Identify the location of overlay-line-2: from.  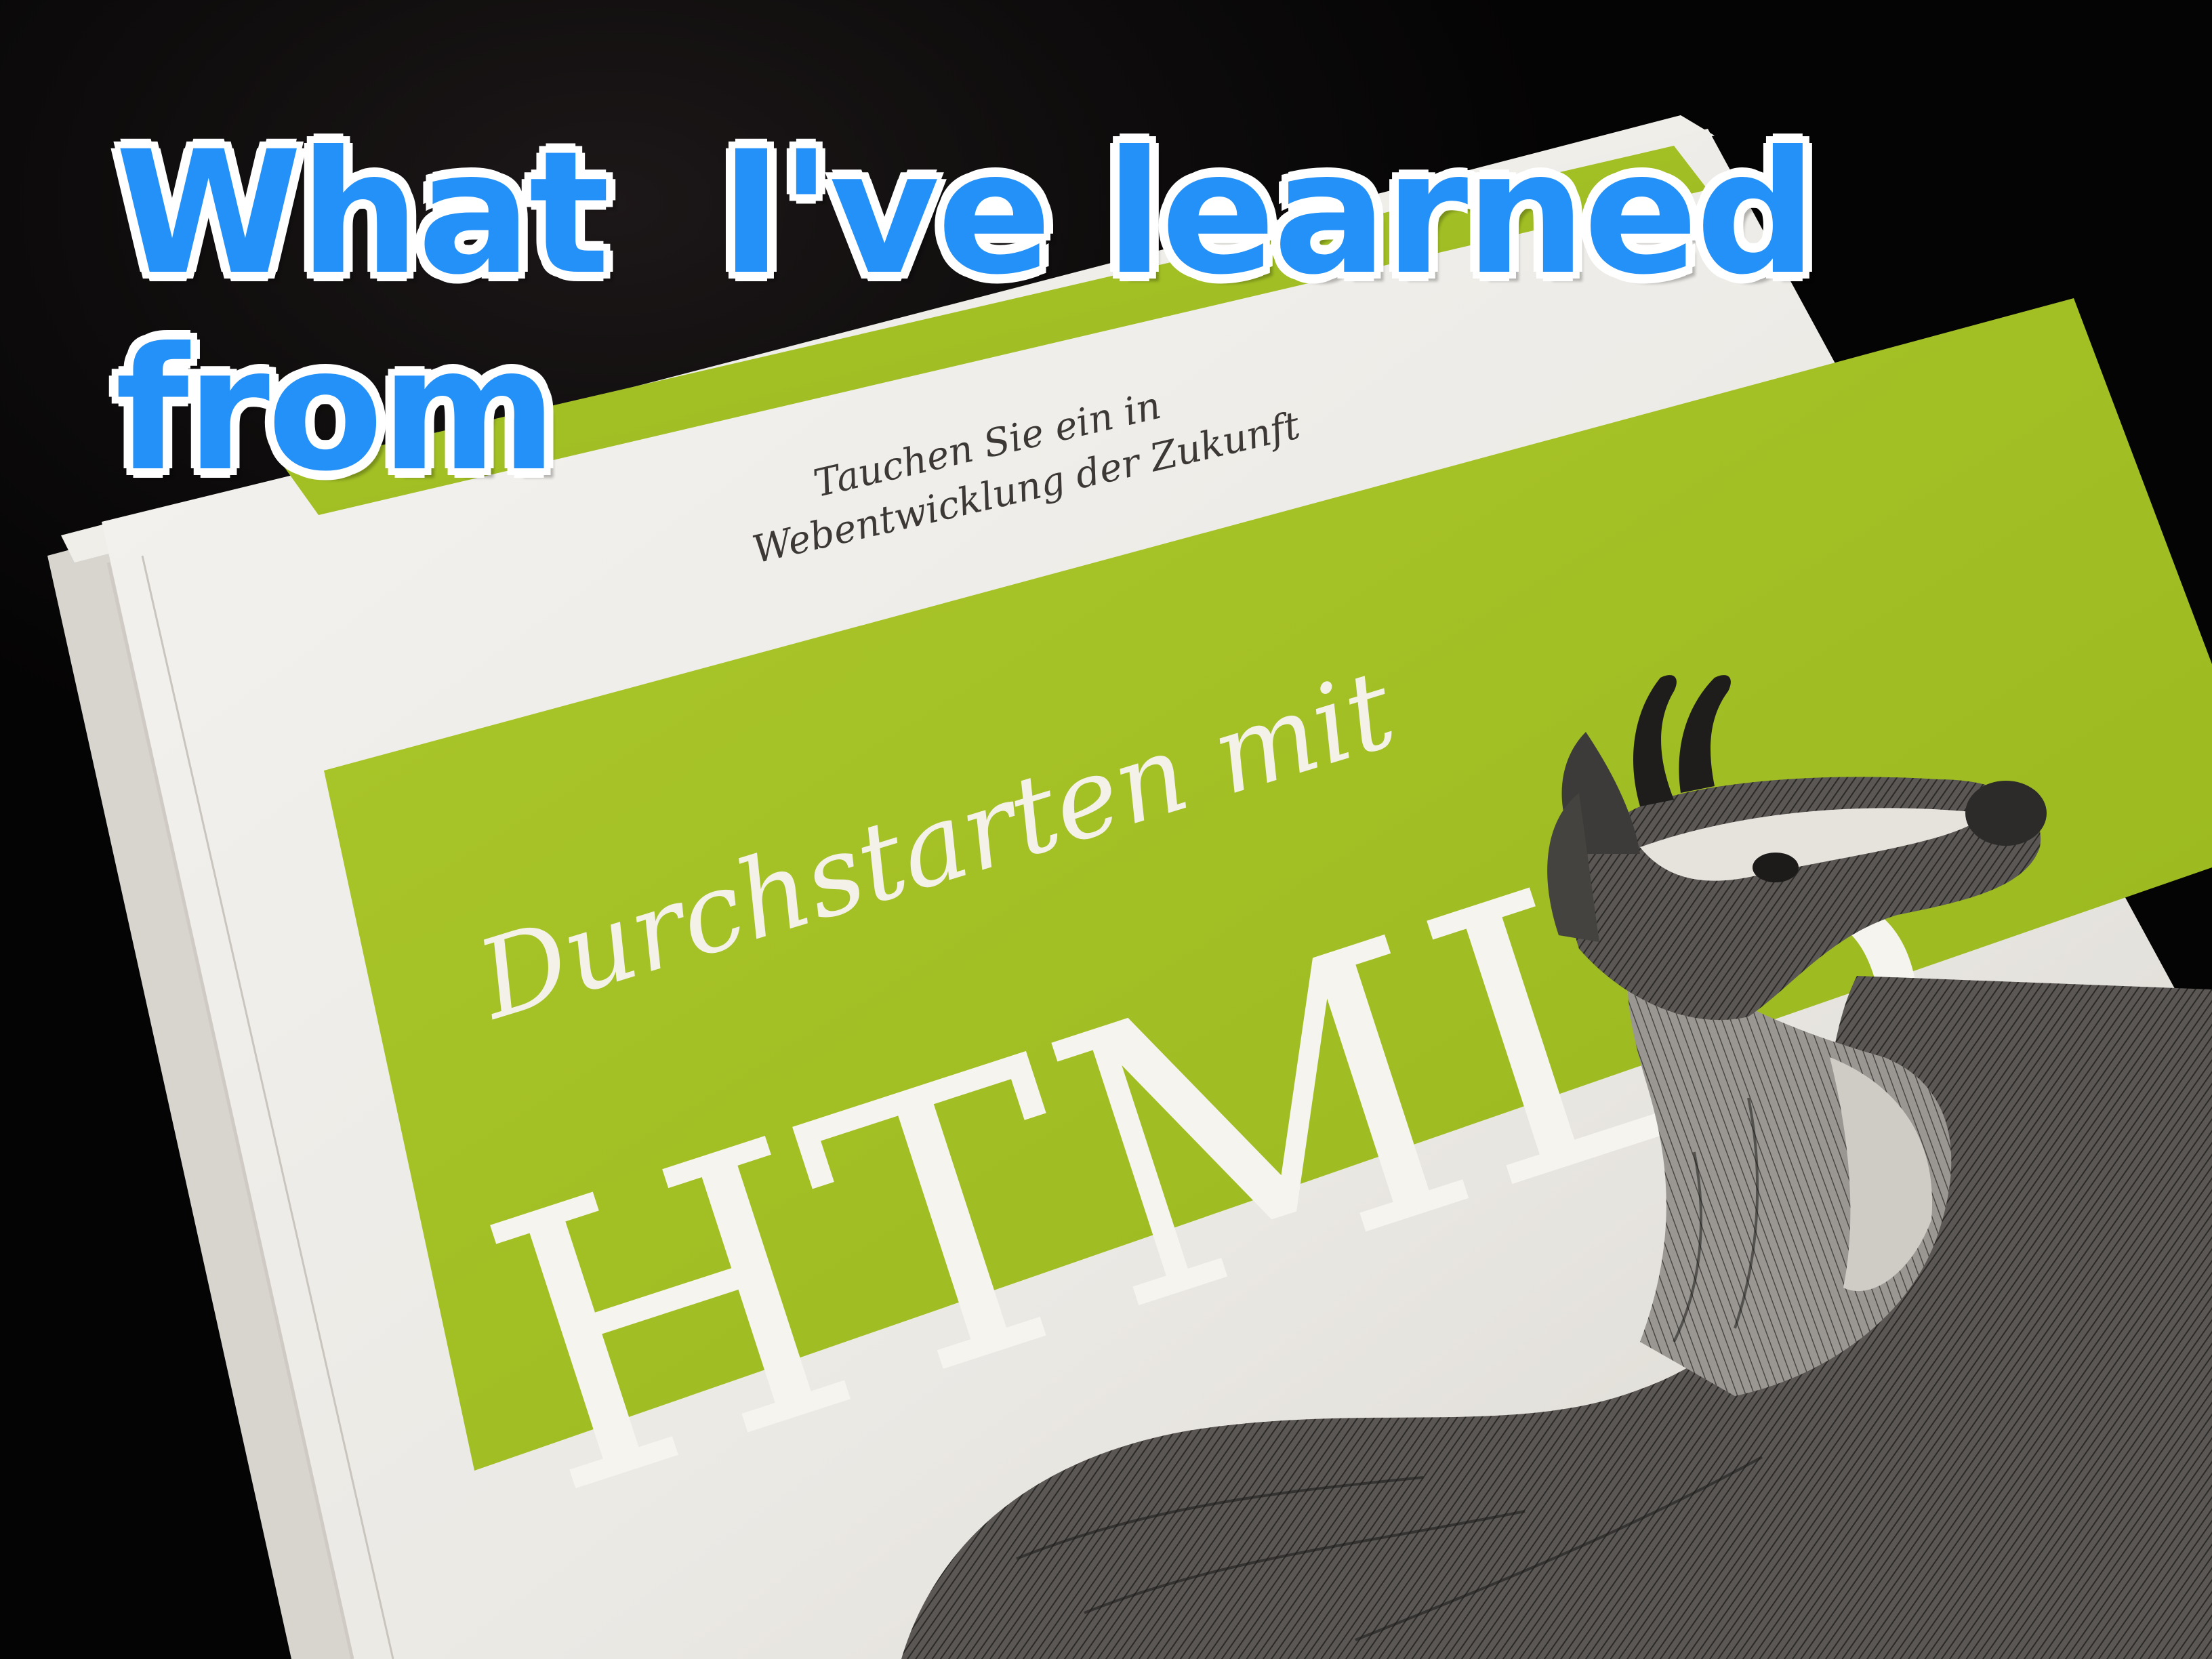
(336, 409).